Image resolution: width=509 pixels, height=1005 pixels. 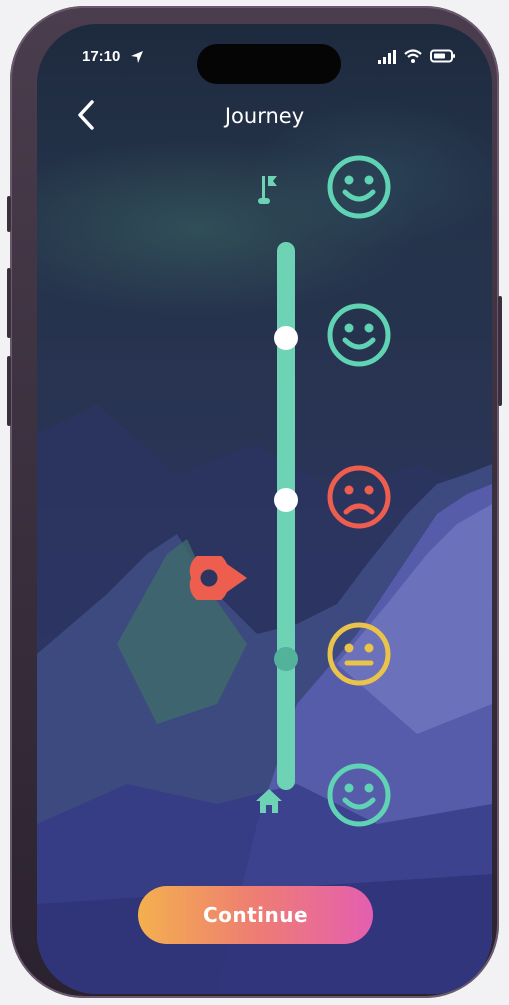 I want to click on journey-track, so click(x=286, y=516).